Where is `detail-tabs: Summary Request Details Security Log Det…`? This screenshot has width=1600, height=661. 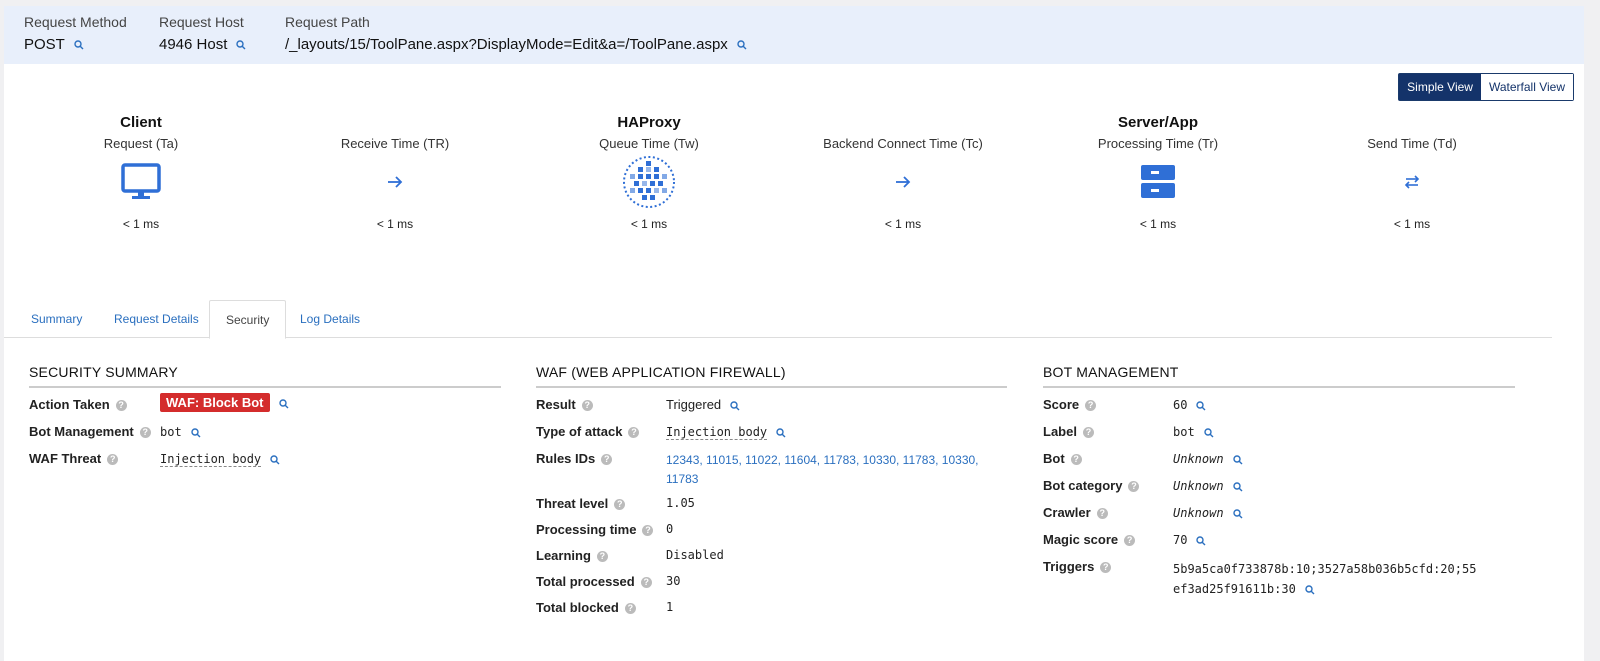
detail-tabs: Summary Request Details Security Log Det… is located at coordinates (778, 319).